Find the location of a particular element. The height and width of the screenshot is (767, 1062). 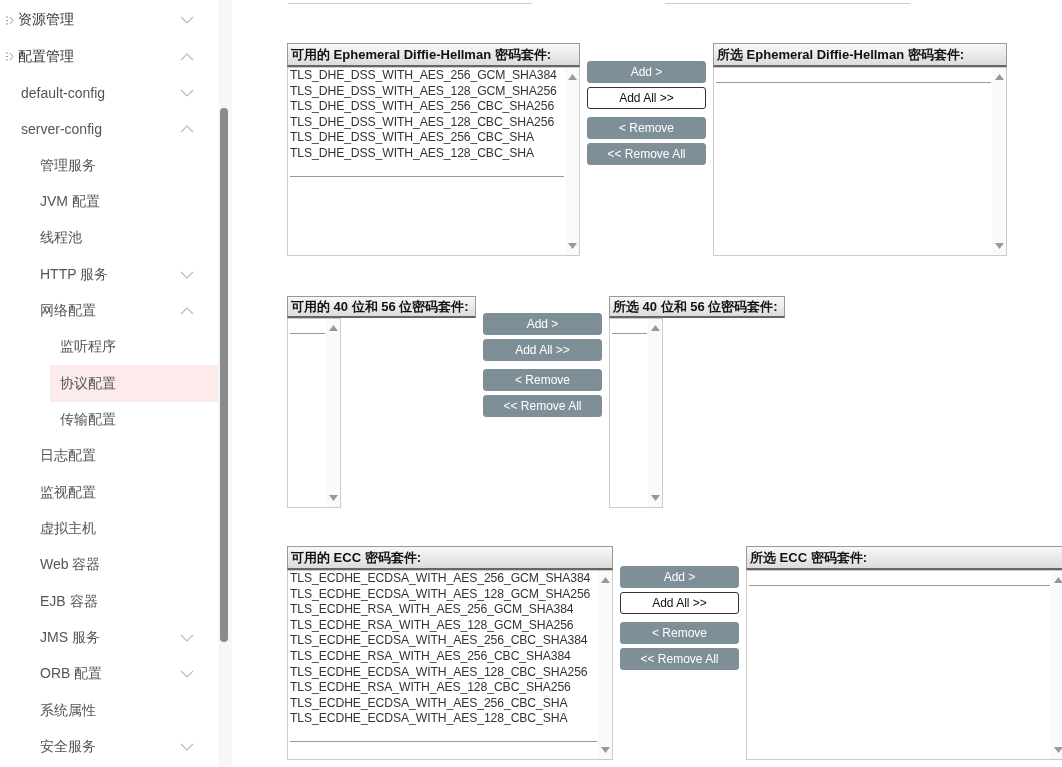

sidebar-item: JVM 配置 is located at coordinates (124, 202).